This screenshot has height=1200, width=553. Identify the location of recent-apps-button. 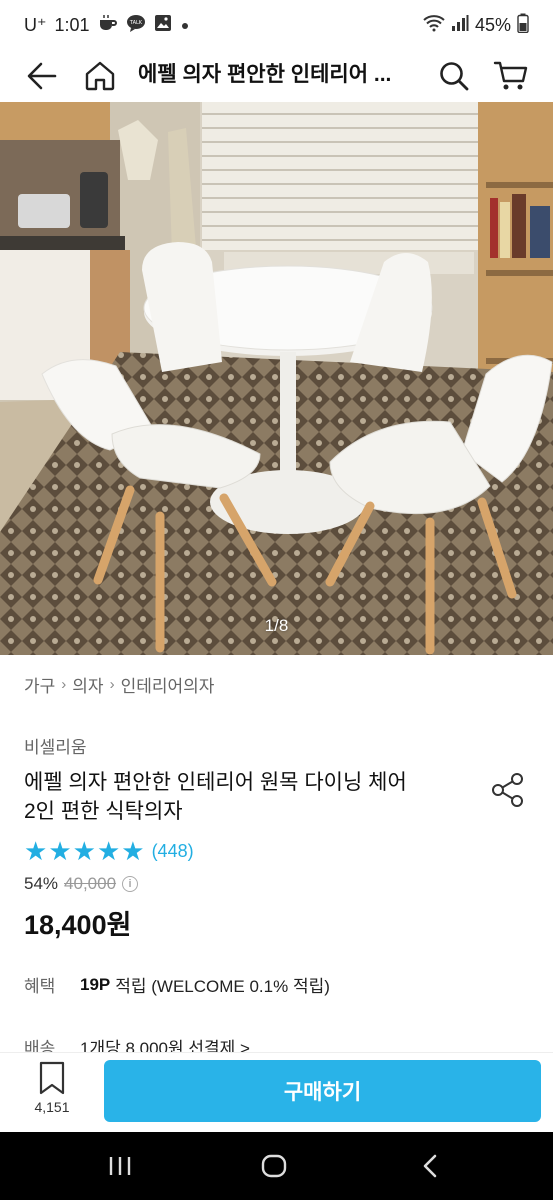
(120, 1166).